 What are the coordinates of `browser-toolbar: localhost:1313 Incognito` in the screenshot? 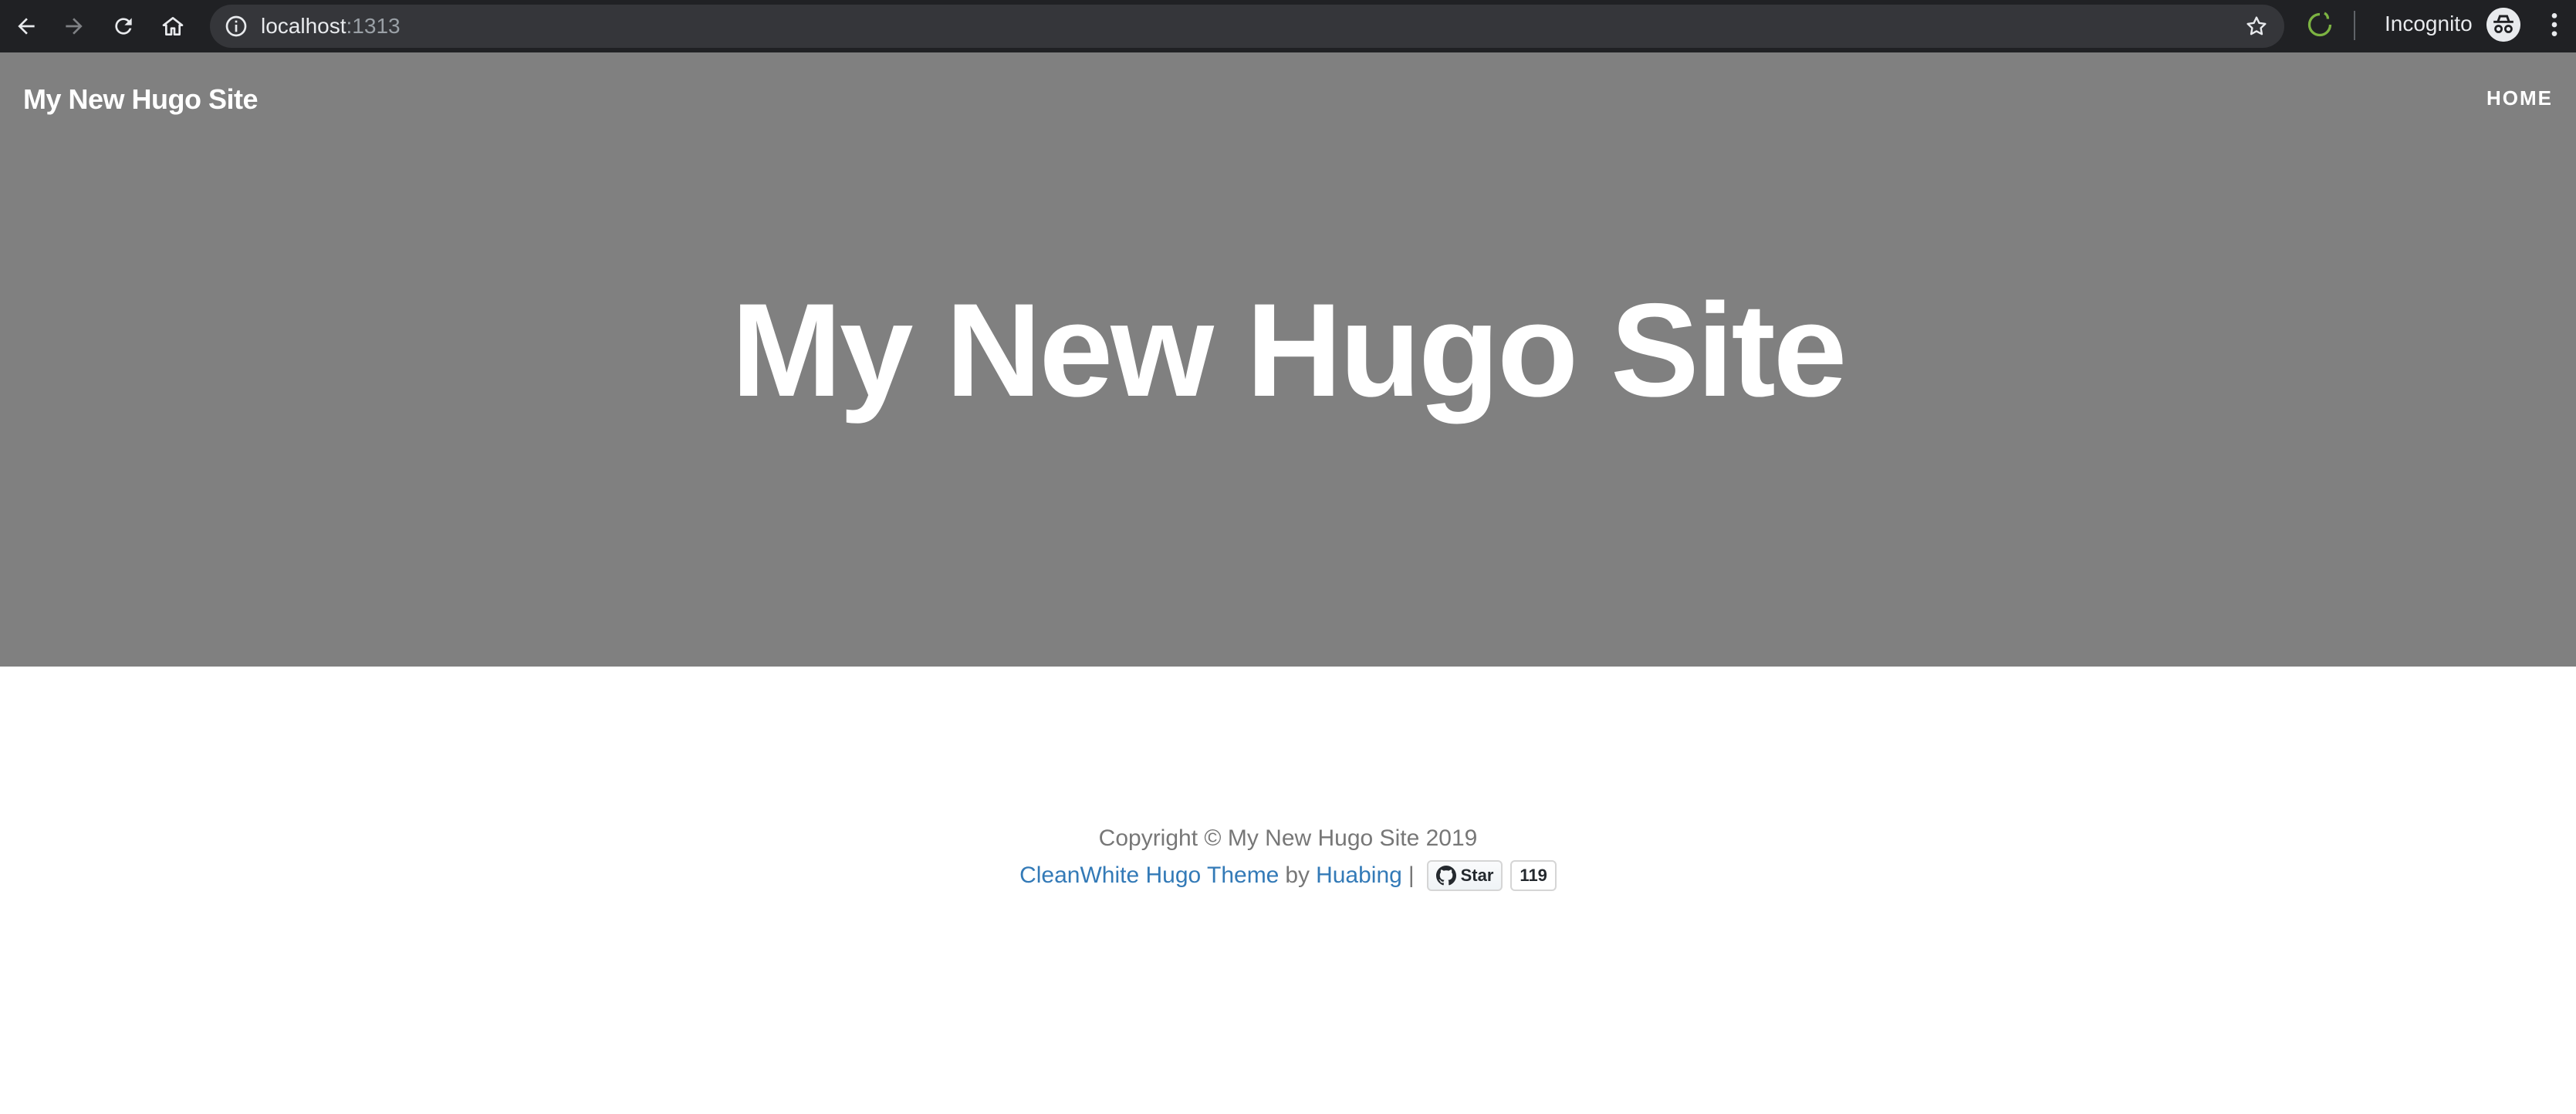 It's located at (1288, 26).